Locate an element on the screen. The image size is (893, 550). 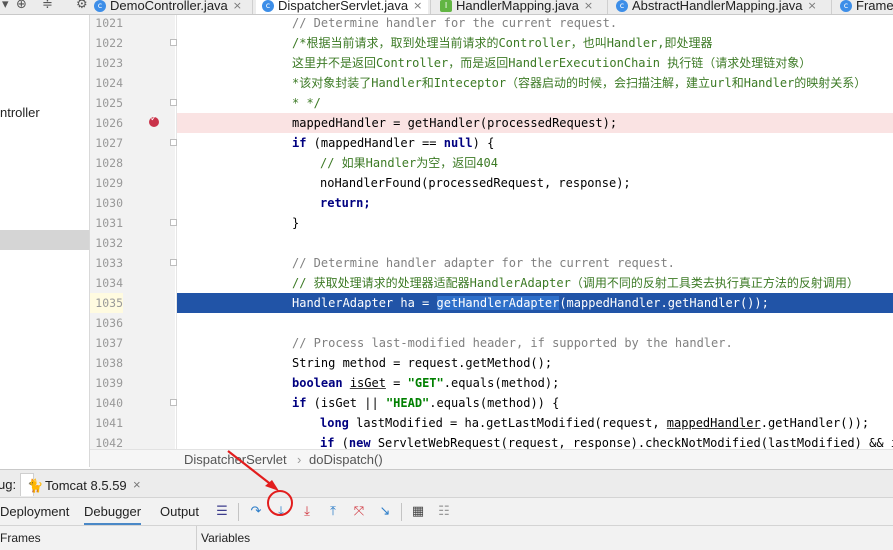
line-number: 1038 is located at coordinates (106, 363).